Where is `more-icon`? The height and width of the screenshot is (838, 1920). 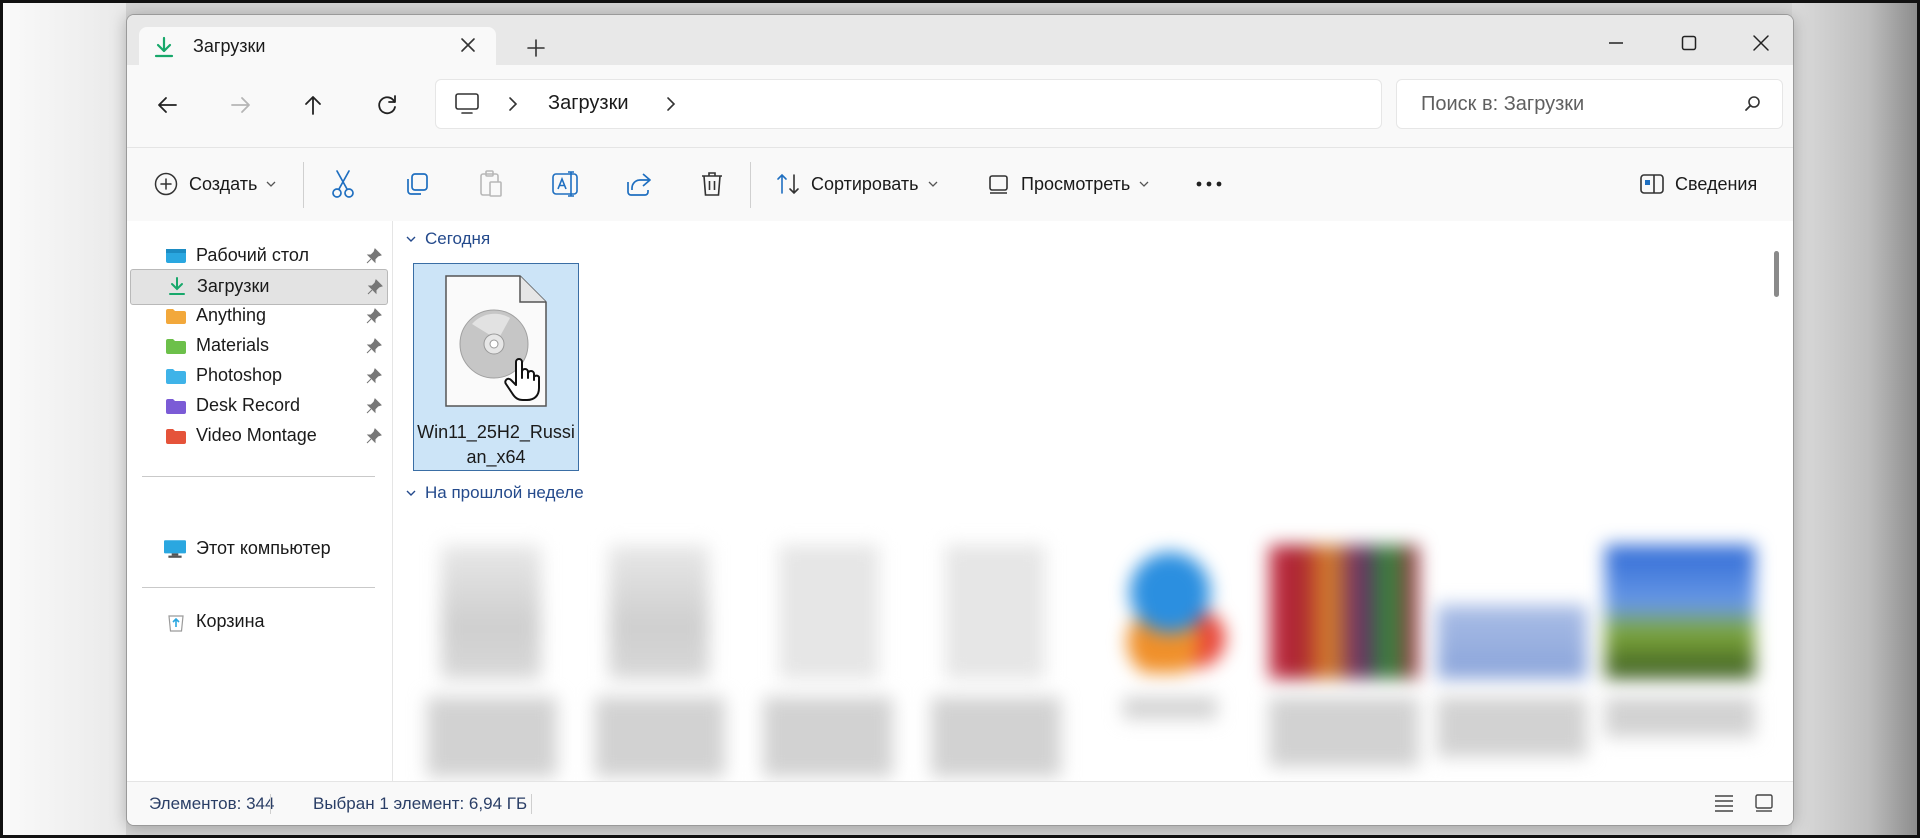
more-icon is located at coordinates (1209, 184).